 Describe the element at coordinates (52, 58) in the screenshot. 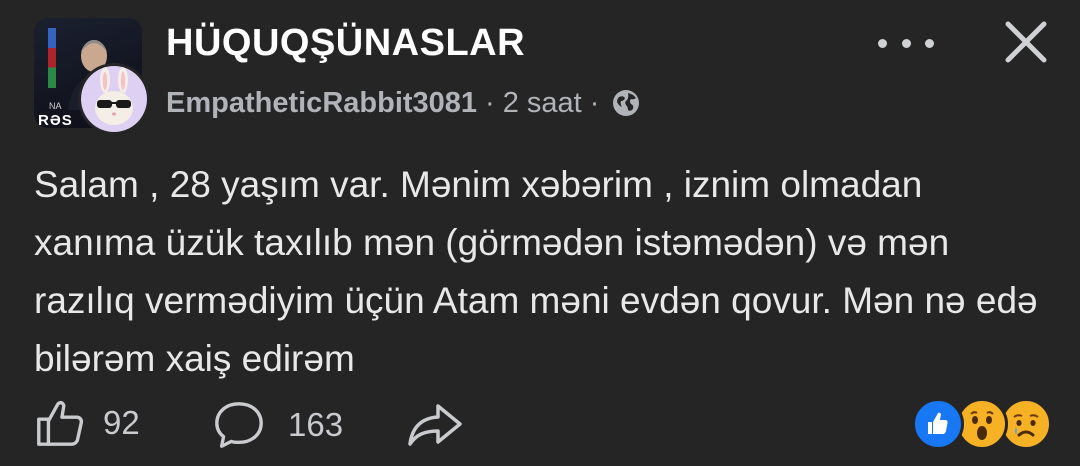

I see `flag-graphic` at that location.